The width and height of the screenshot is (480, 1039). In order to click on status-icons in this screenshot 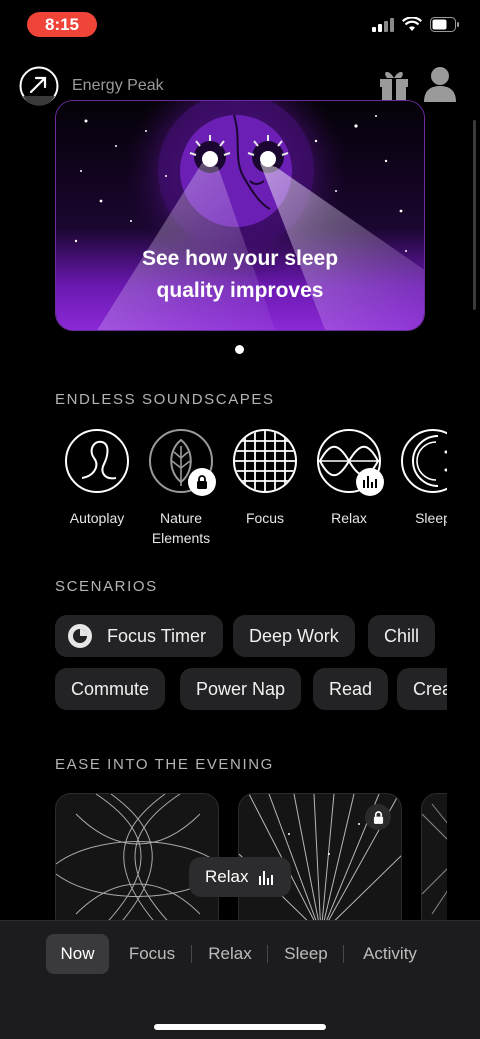, I will do `click(416, 24)`.